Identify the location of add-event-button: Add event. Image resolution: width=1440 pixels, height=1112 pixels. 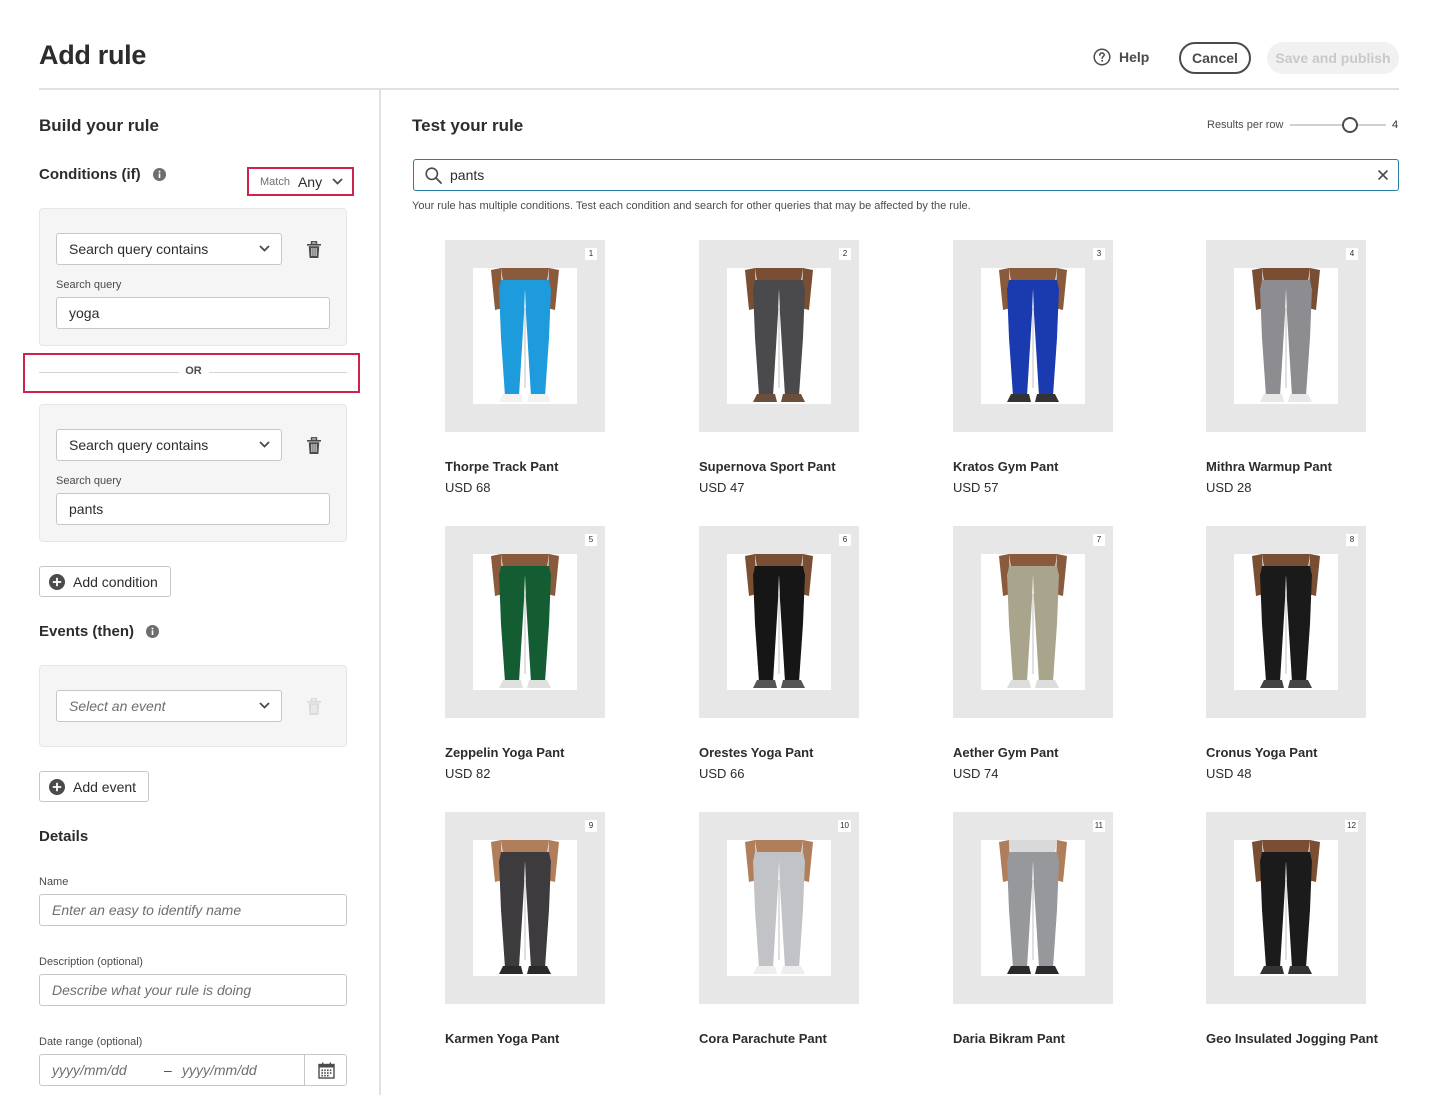
(94, 786).